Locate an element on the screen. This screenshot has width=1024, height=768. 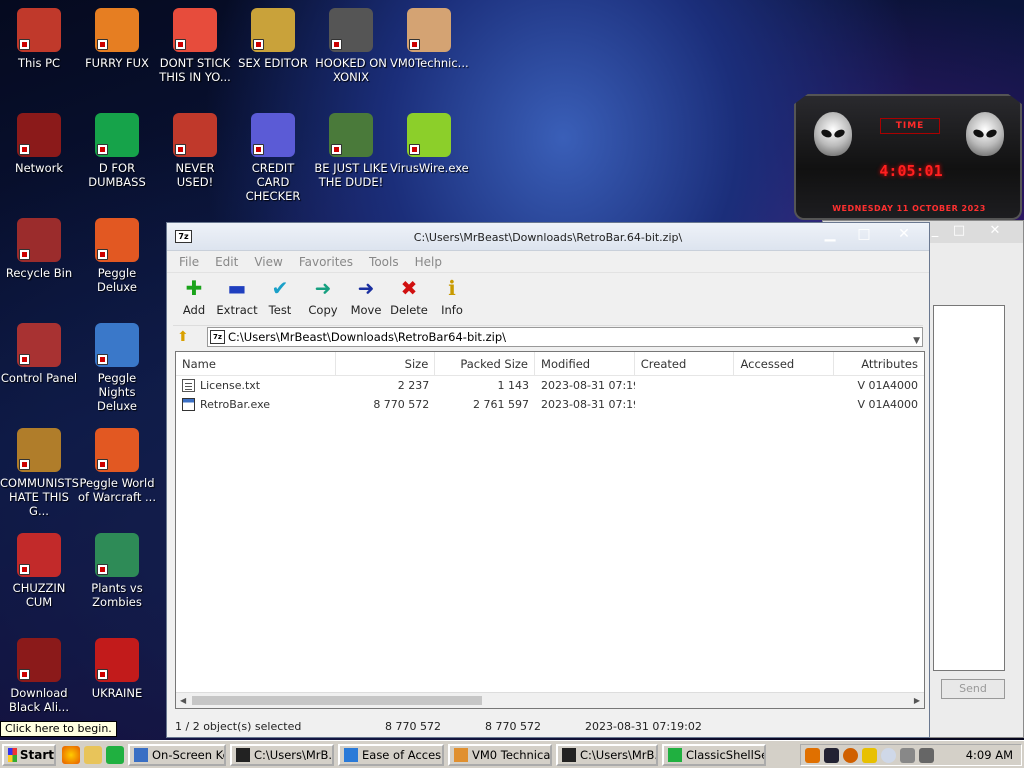
desktop-icon: NEVER USED! is located at coordinates (195, 151).